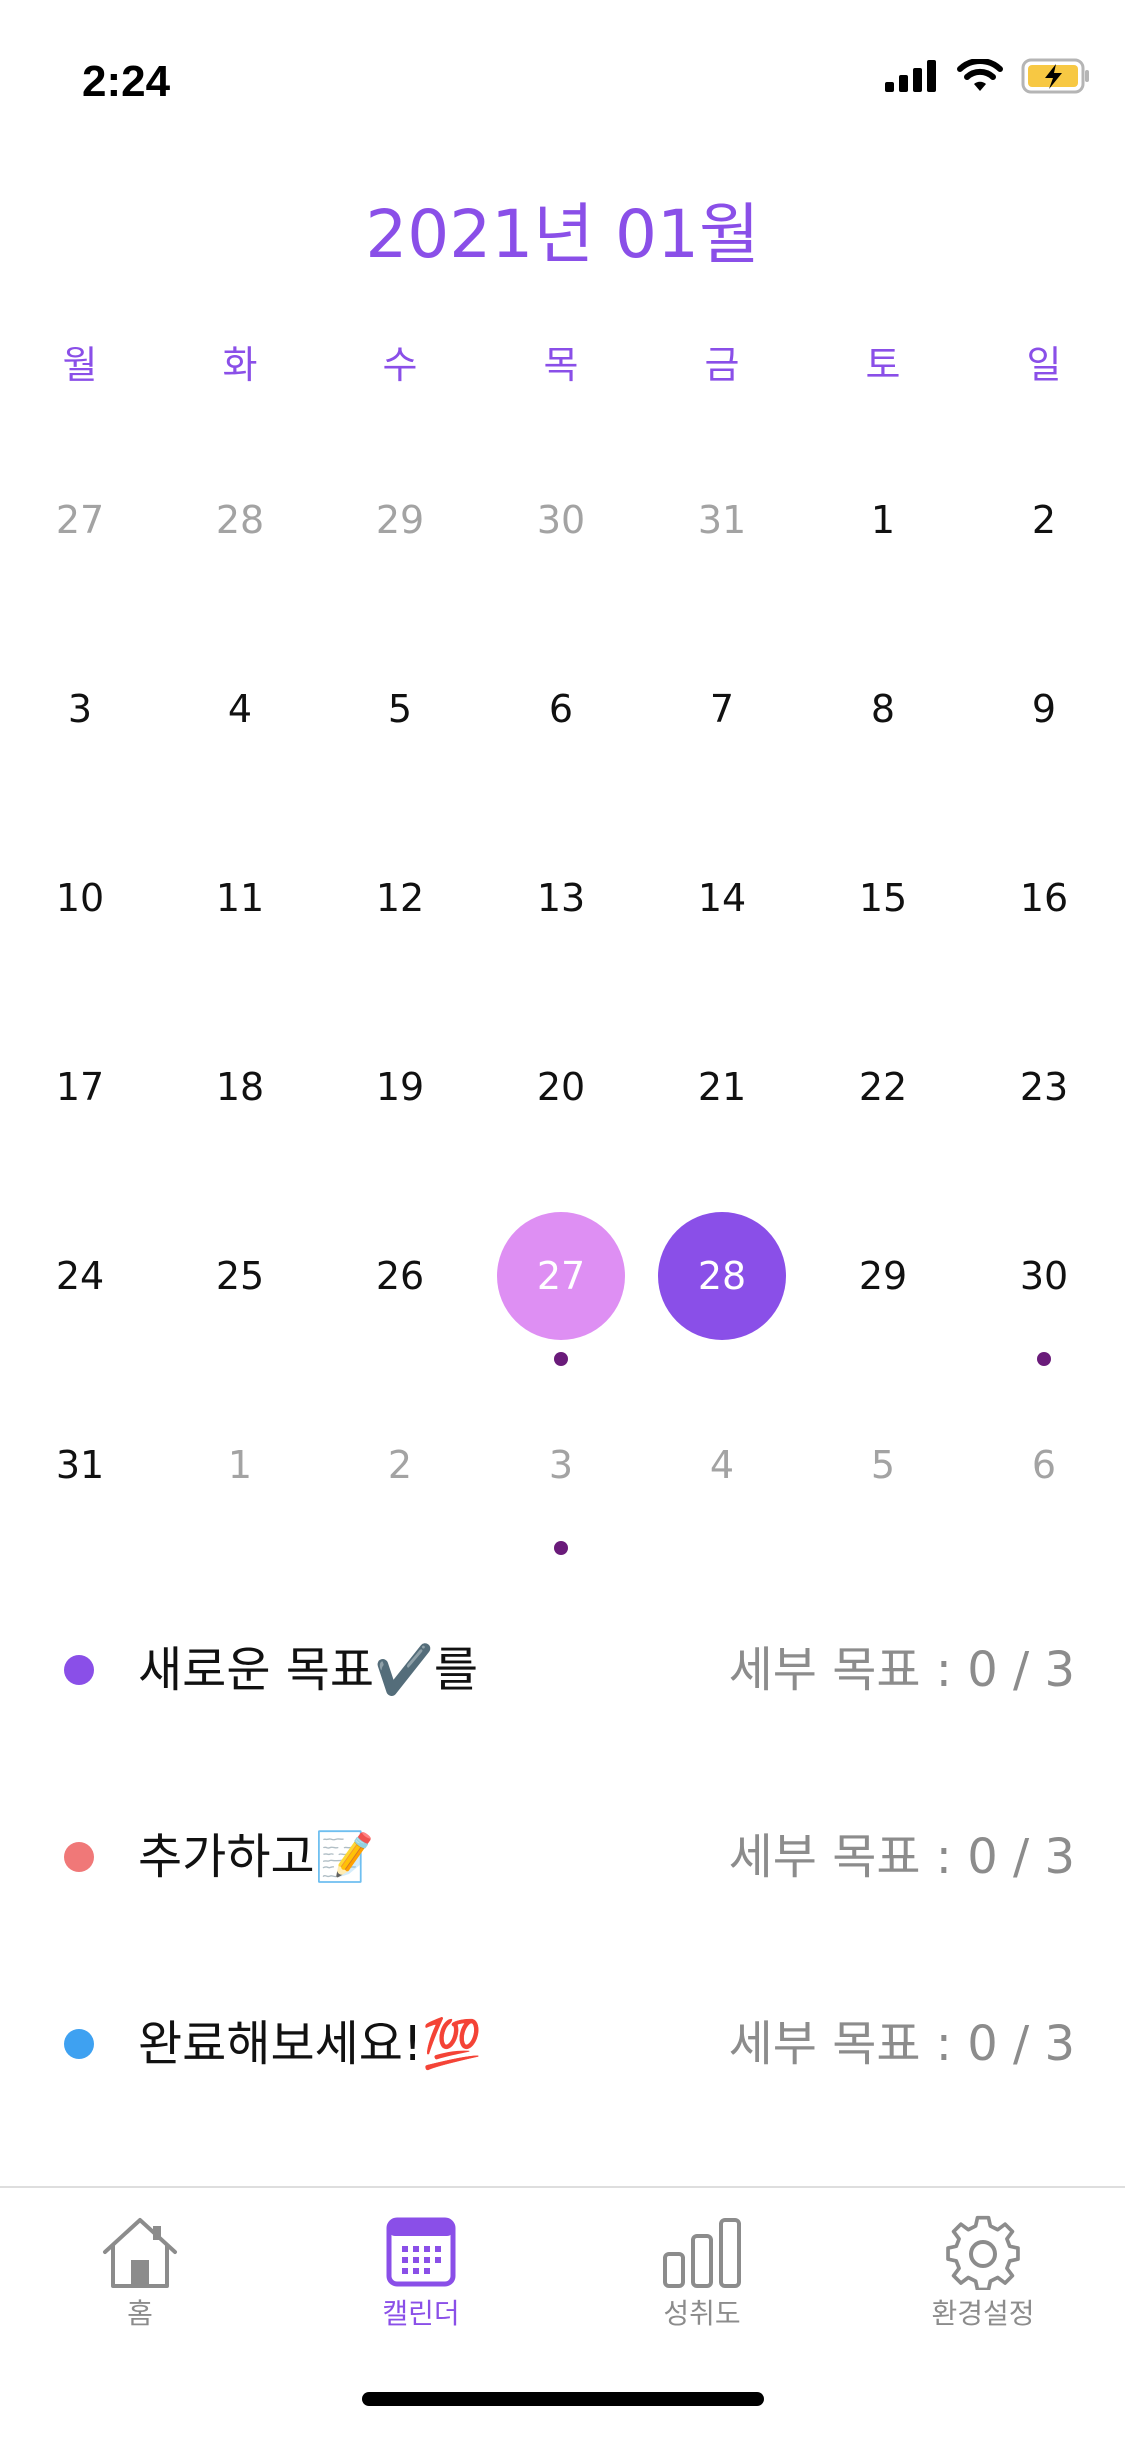 Image resolution: width=1125 pixels, height=2438 pixels. Describe the element at coordinates (562, 1857) in the screenshot. I see `goal-item: 추가하고📝 세부 목표 : 0 / 3` at that location.